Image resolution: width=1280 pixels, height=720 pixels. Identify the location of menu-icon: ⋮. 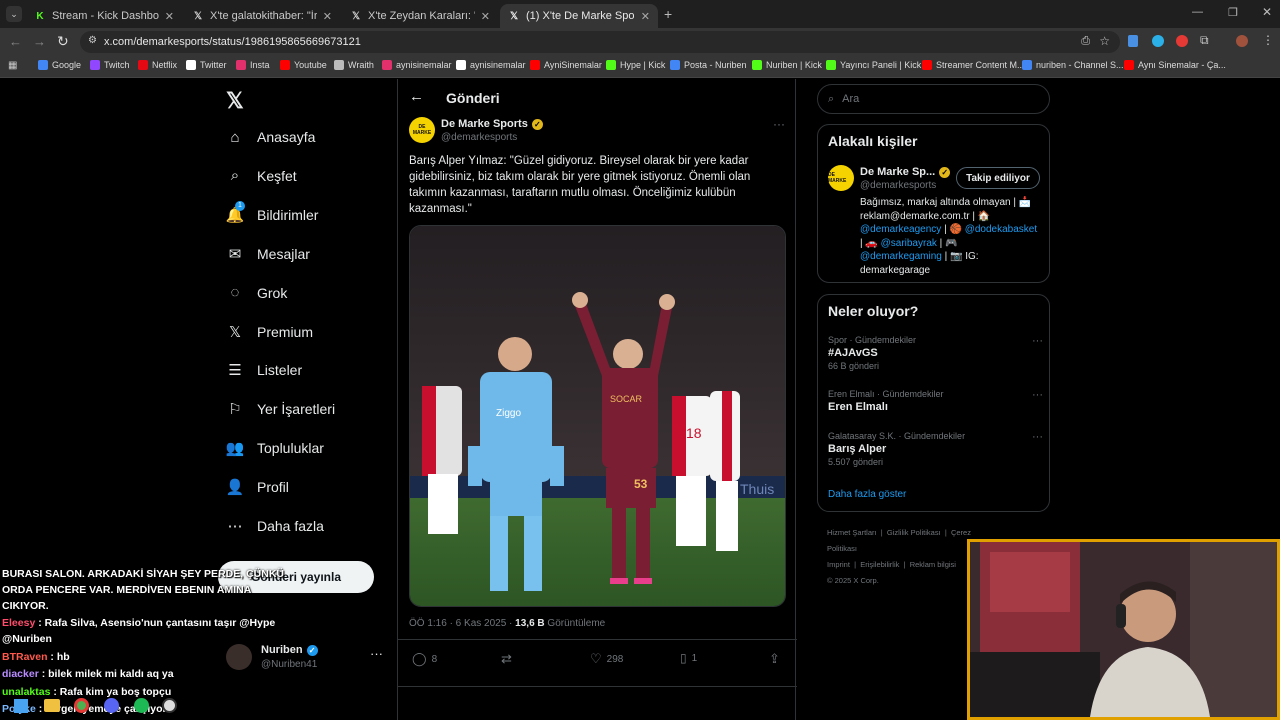
(1268, 40).